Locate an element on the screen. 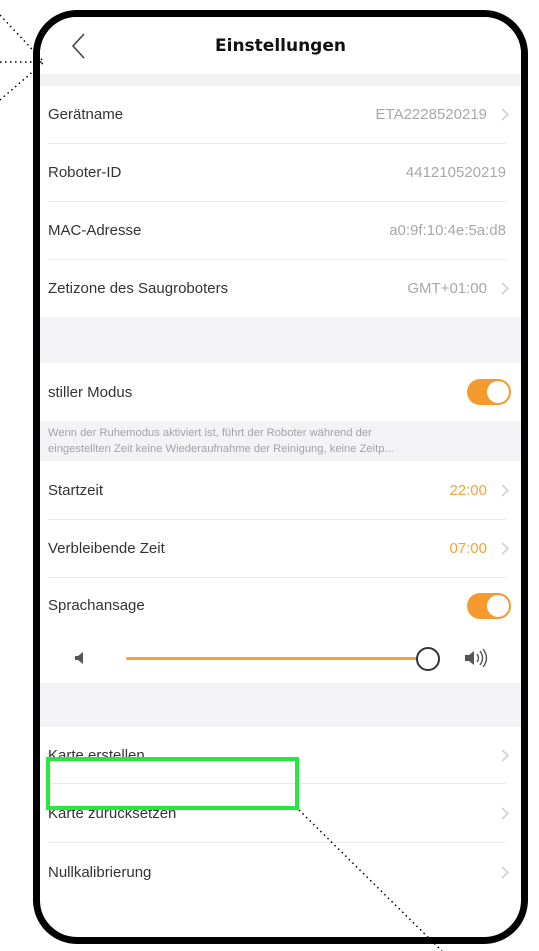 The image size is (539, 951). row-label: Nullkalibrierung is located at coordinates (100, 872).